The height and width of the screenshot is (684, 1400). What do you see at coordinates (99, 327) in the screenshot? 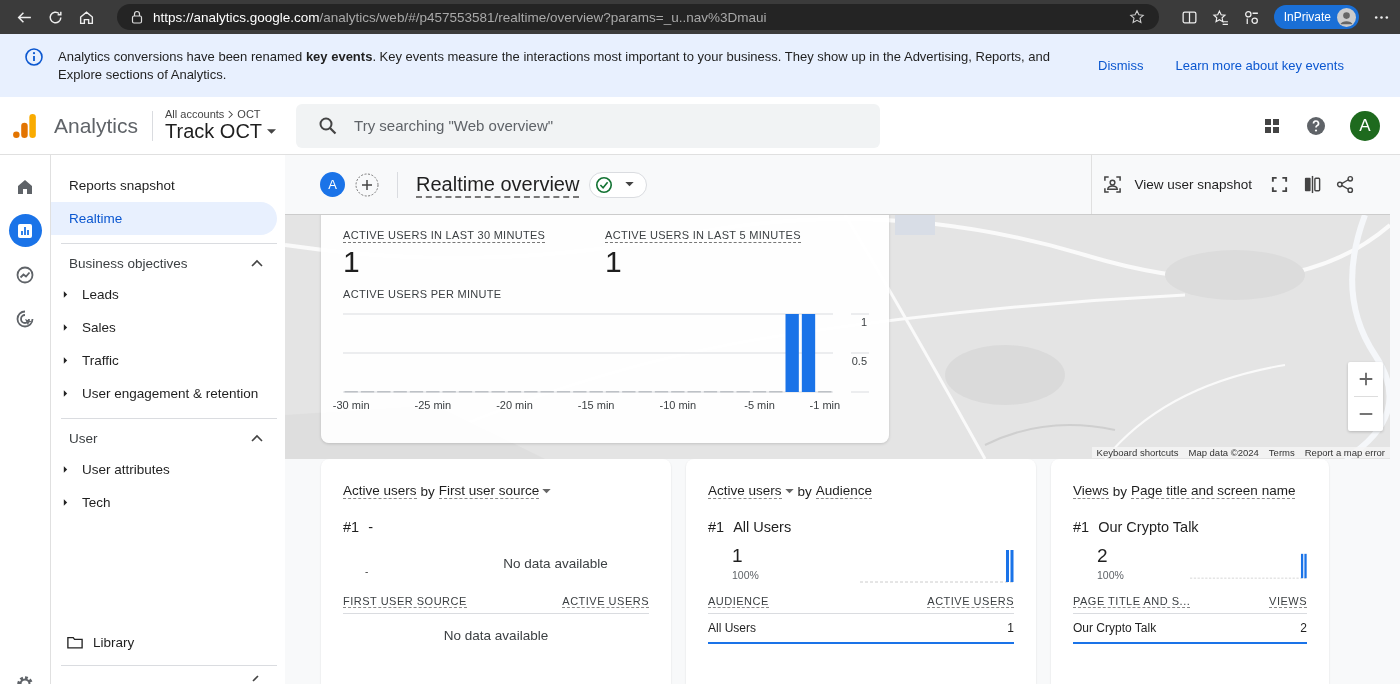
I see `sidebar-item: Sales` at bounding box center [99, 327].